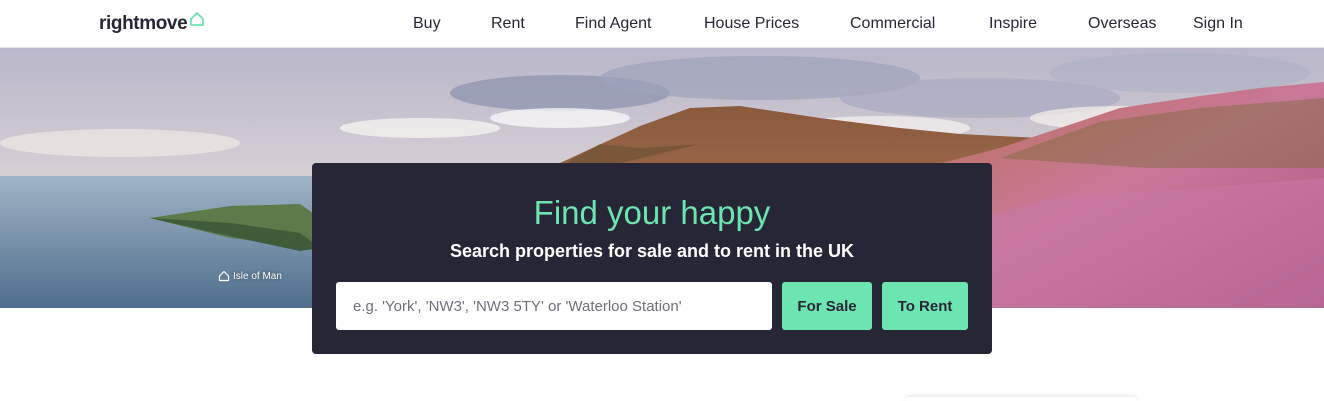 The image size is (1324, 401). Describe the element at coordinates (613, 24) in the screenshot. I see `nav-find-agent: Find Agent` at that location.